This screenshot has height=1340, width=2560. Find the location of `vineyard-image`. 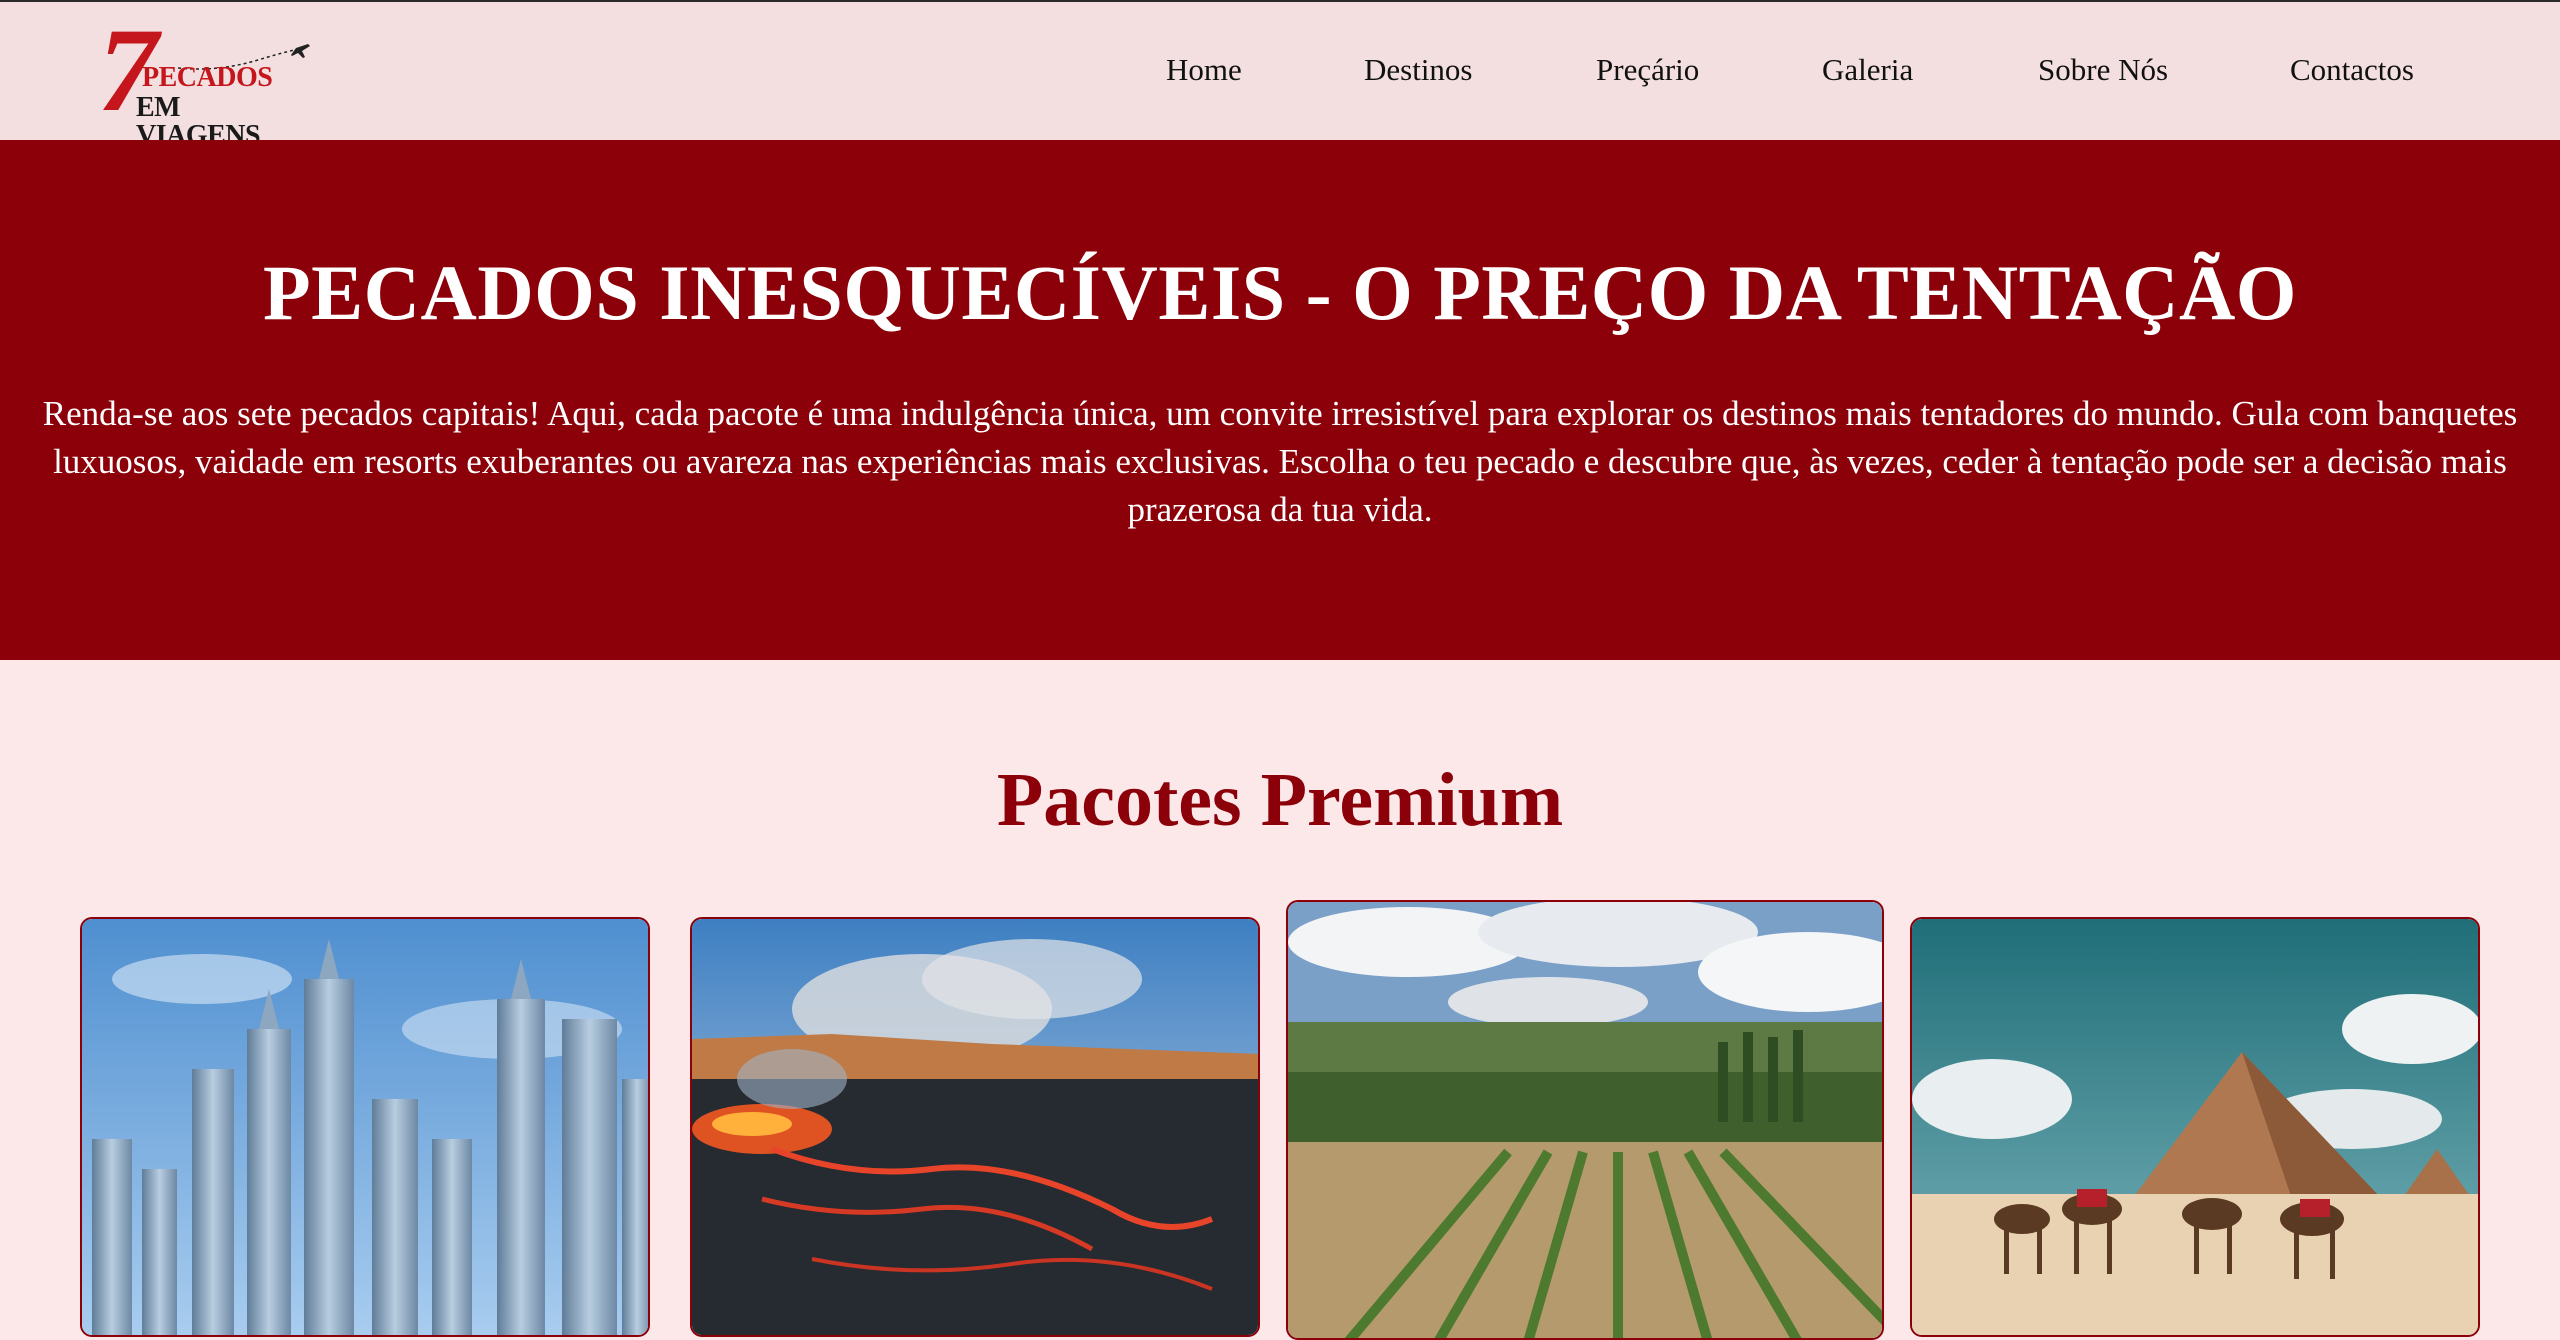

vineyard-image is located at coordinates (1585, 1120).